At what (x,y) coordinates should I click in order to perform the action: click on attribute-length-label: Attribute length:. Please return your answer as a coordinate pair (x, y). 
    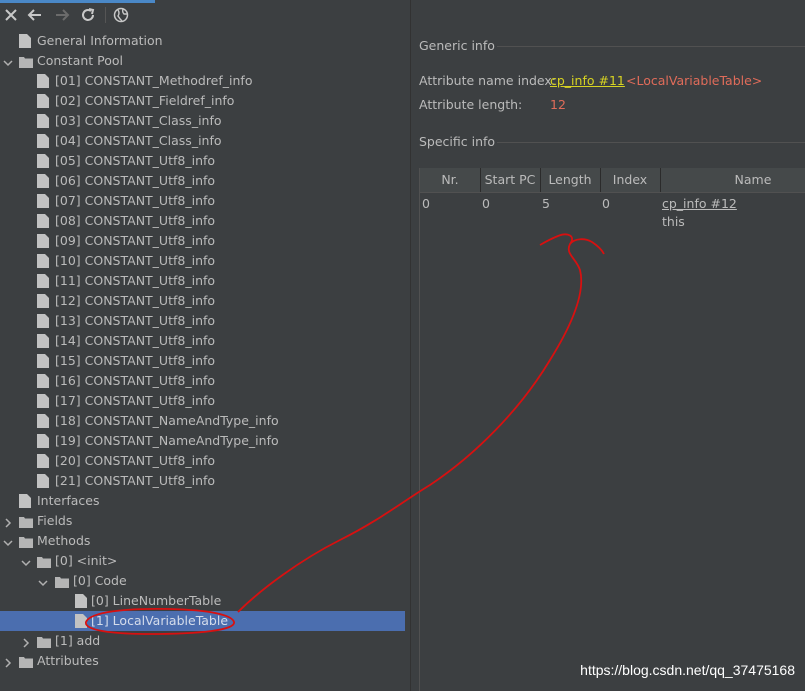
    Looking at the image, I should click on (471, 104).